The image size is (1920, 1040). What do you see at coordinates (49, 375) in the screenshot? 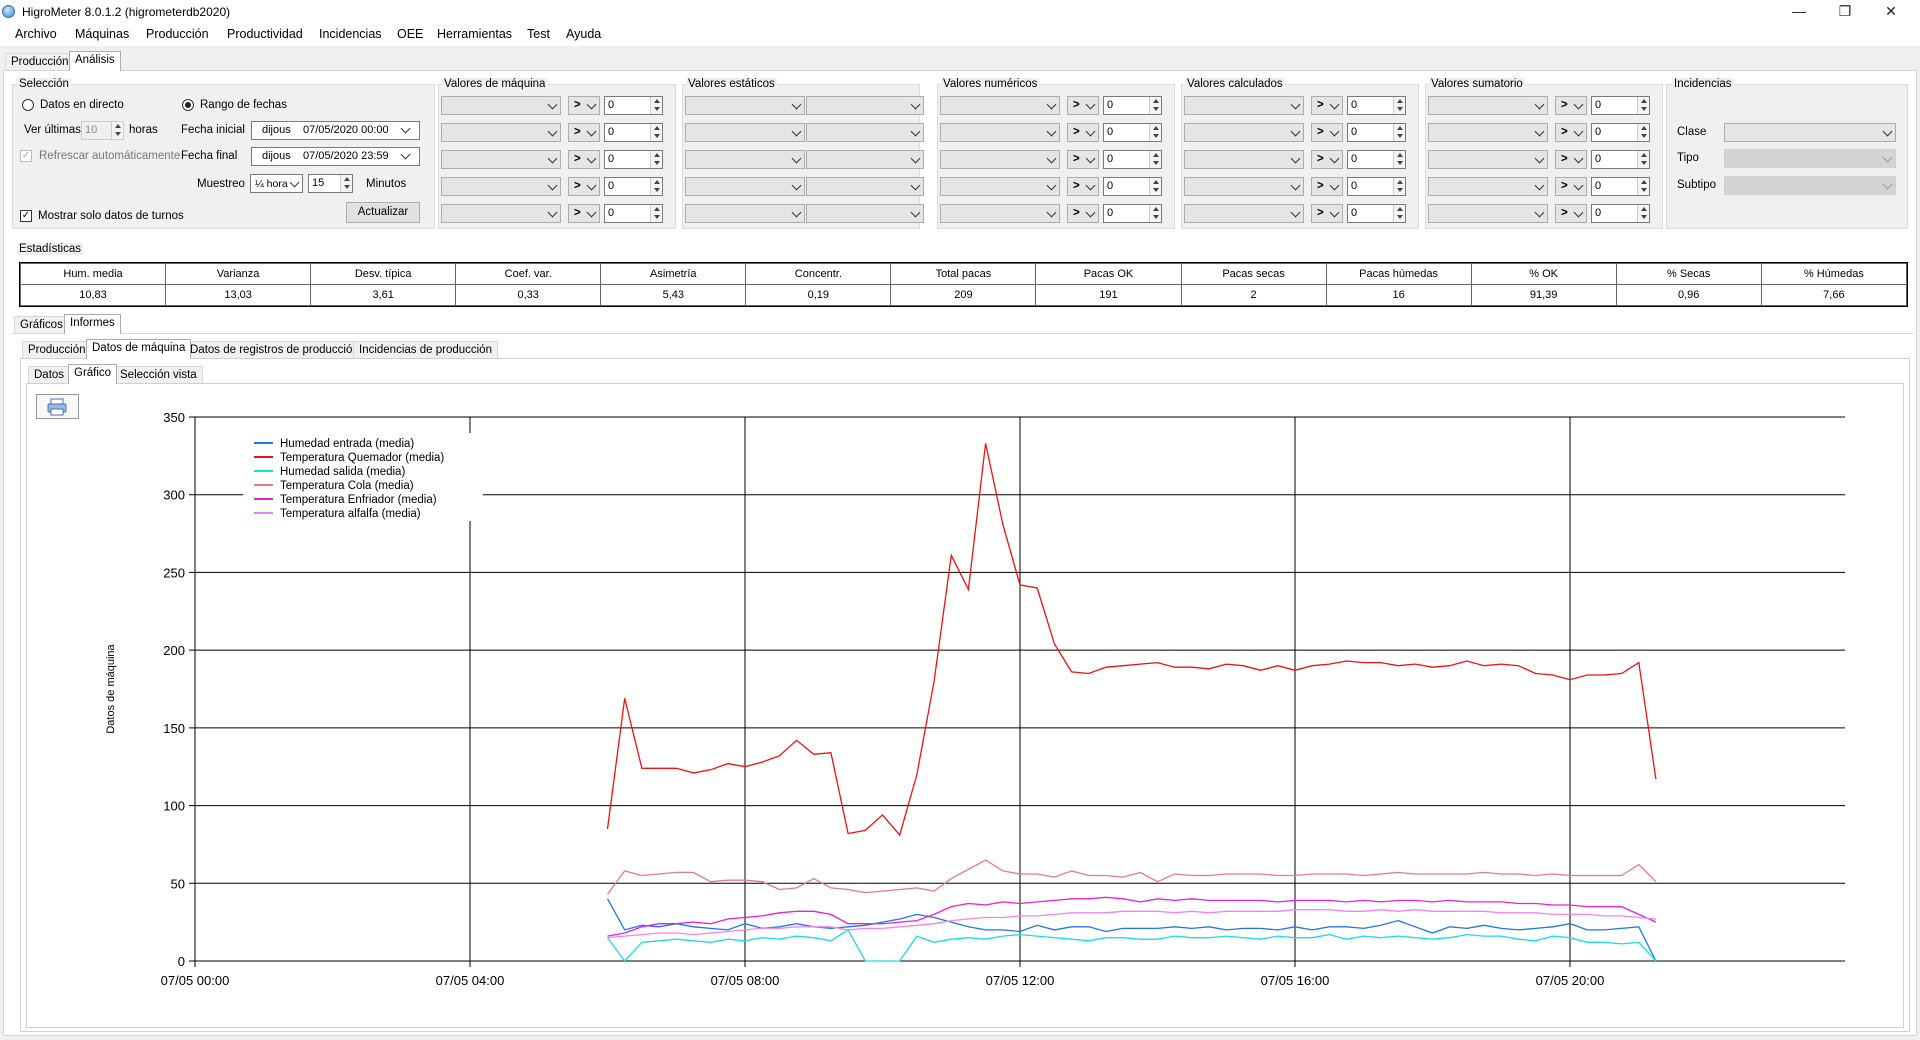
I see `tab-datos: Datos` at bounding box center [49, 375].